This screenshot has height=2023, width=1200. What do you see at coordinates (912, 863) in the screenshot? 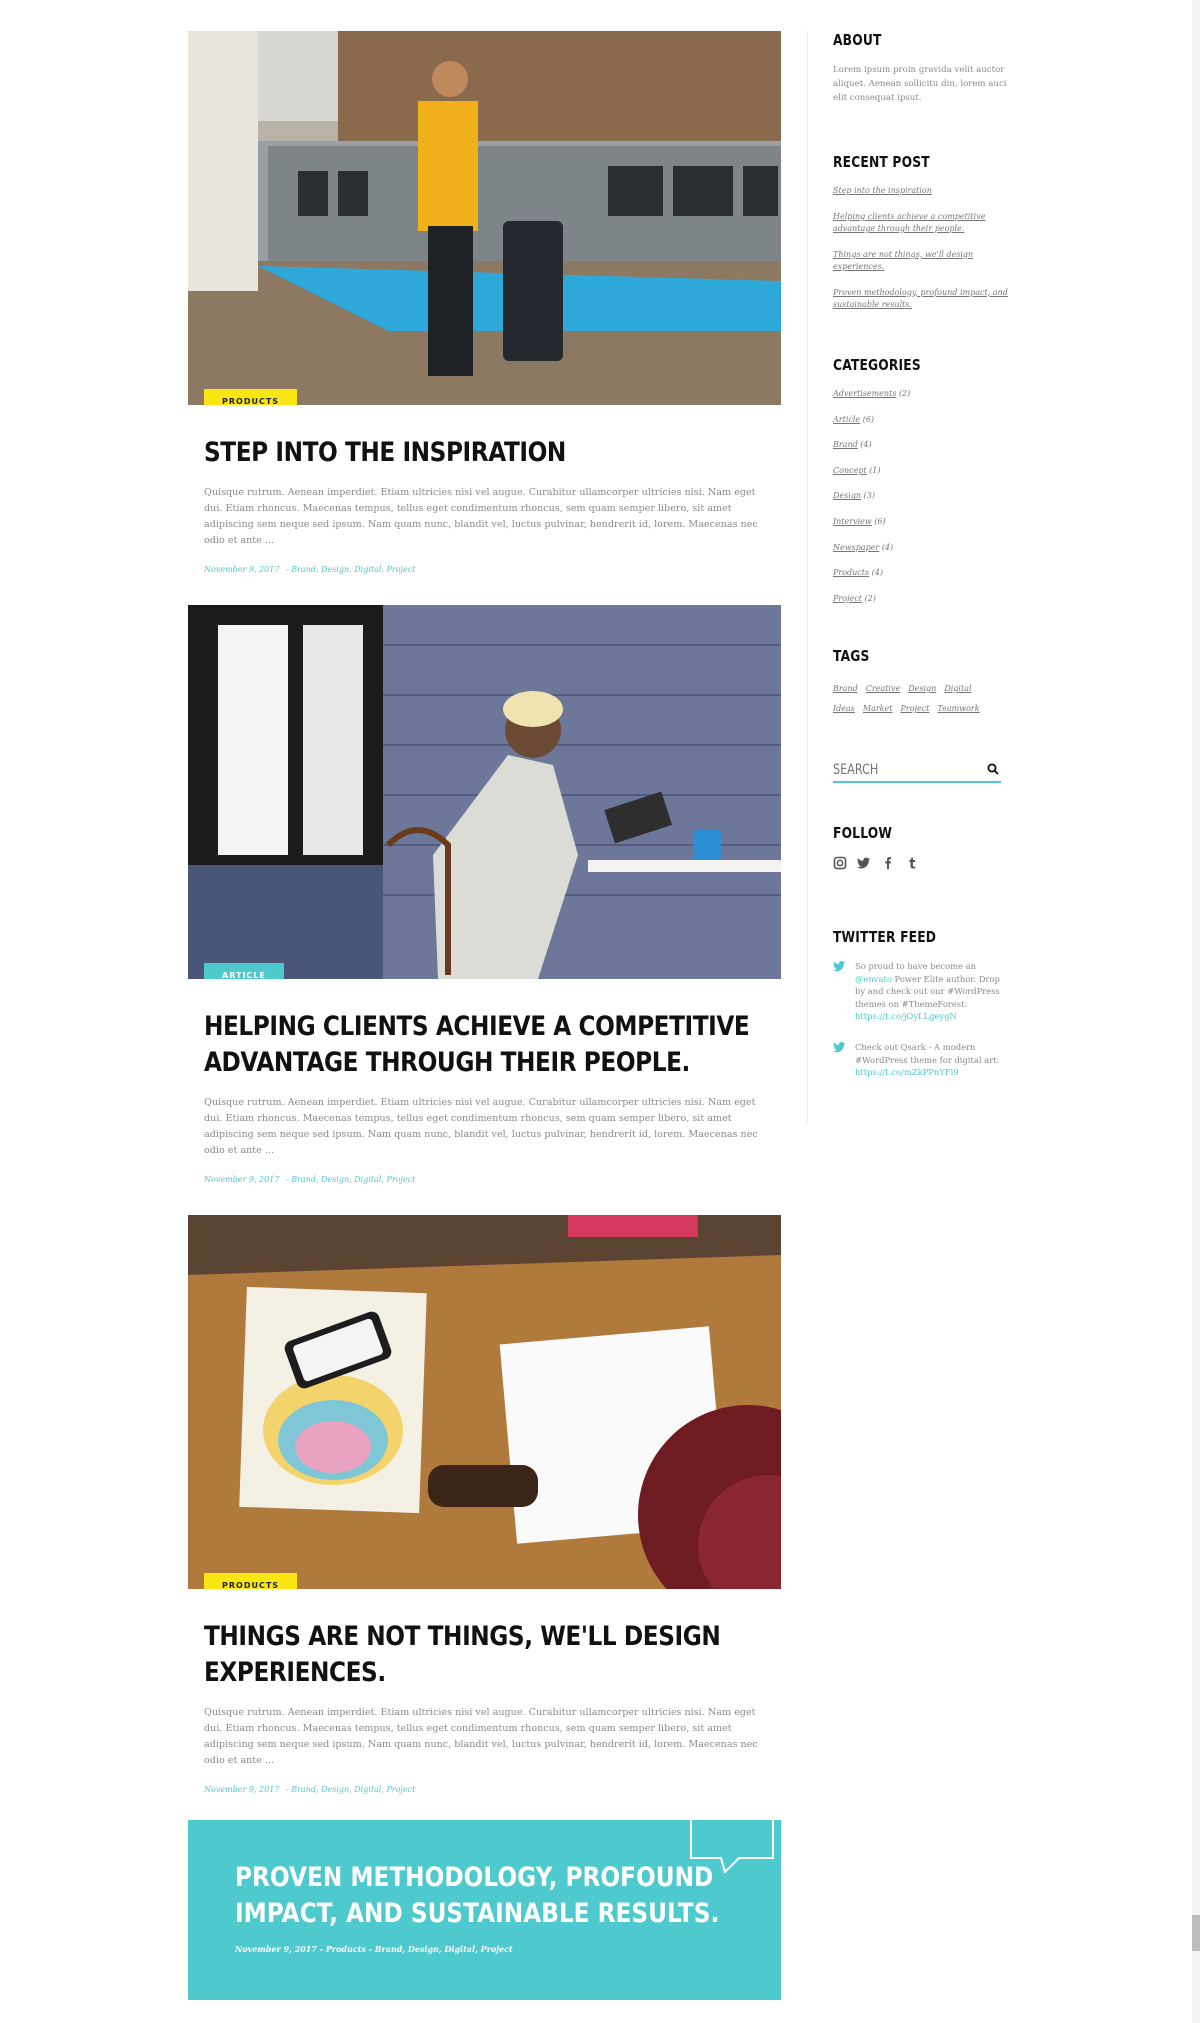
I see `tumblr-icon` at bounding box center [912, 863].